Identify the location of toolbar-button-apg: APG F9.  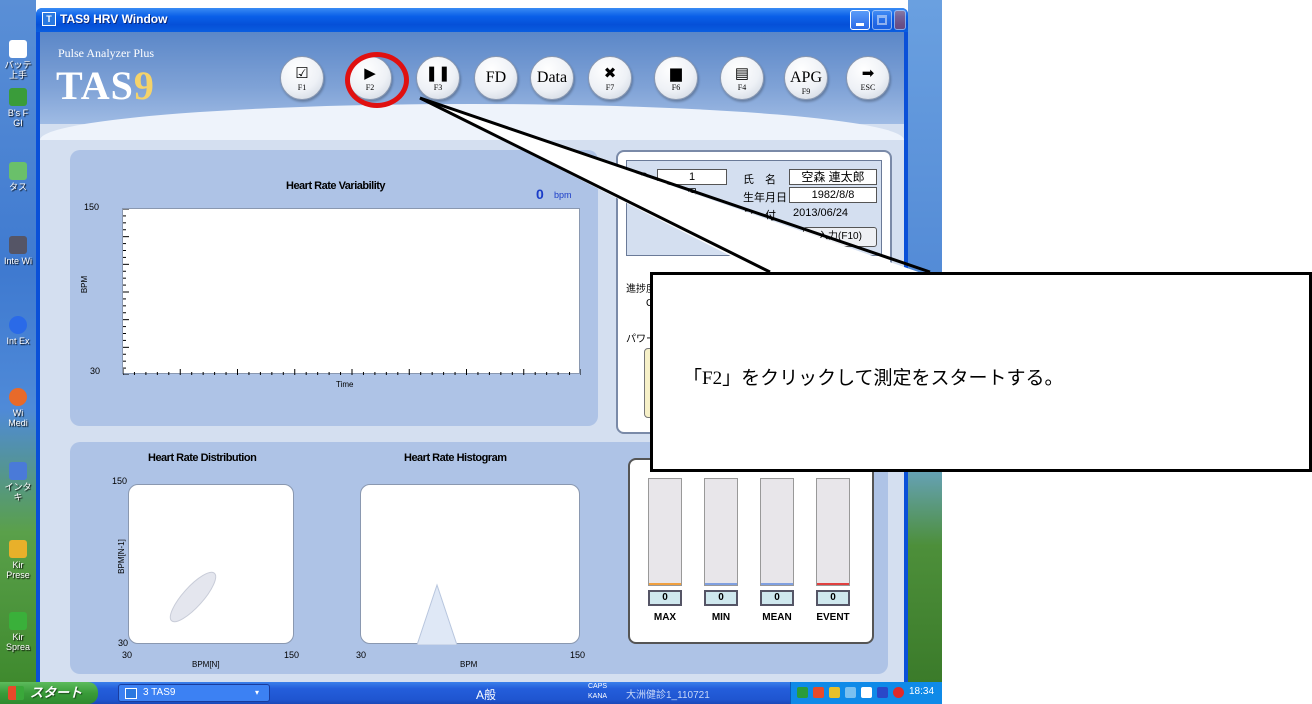
(806, 78).